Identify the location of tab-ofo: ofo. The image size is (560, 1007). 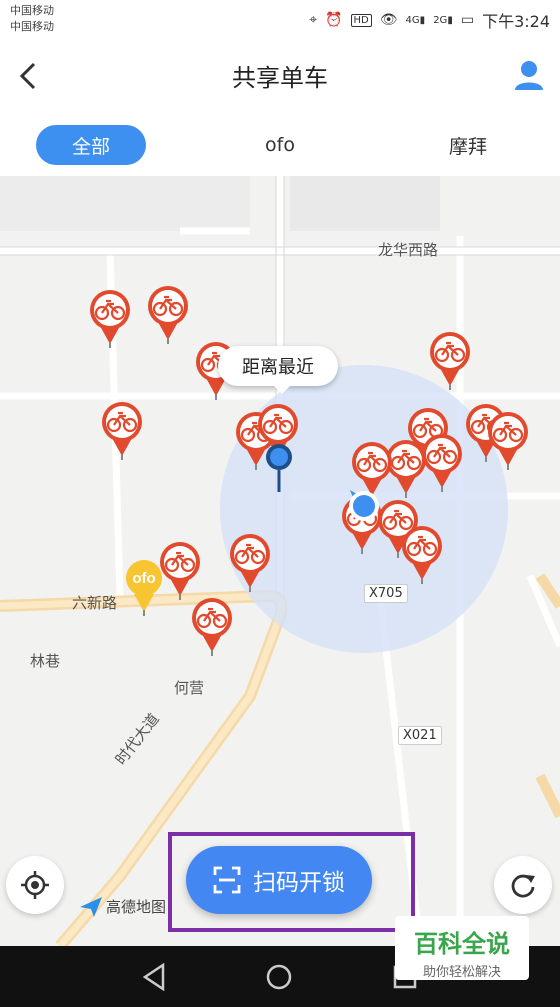
(280, 145).